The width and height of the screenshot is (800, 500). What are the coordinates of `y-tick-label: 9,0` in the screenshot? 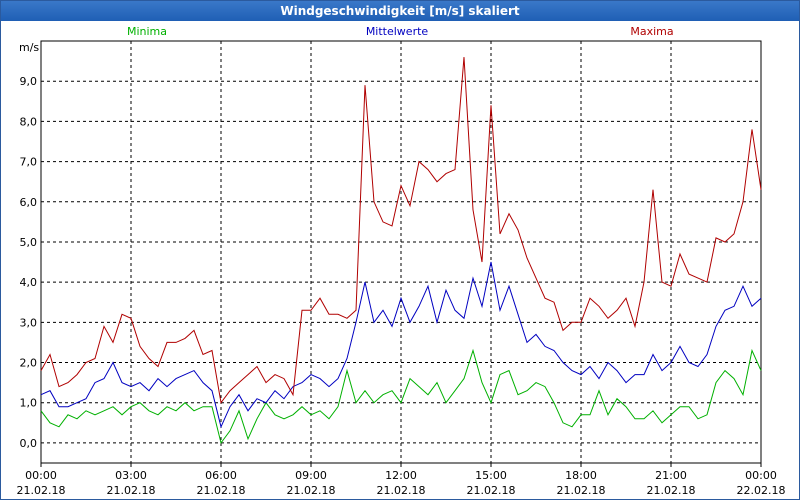 It's located at (29, 81).